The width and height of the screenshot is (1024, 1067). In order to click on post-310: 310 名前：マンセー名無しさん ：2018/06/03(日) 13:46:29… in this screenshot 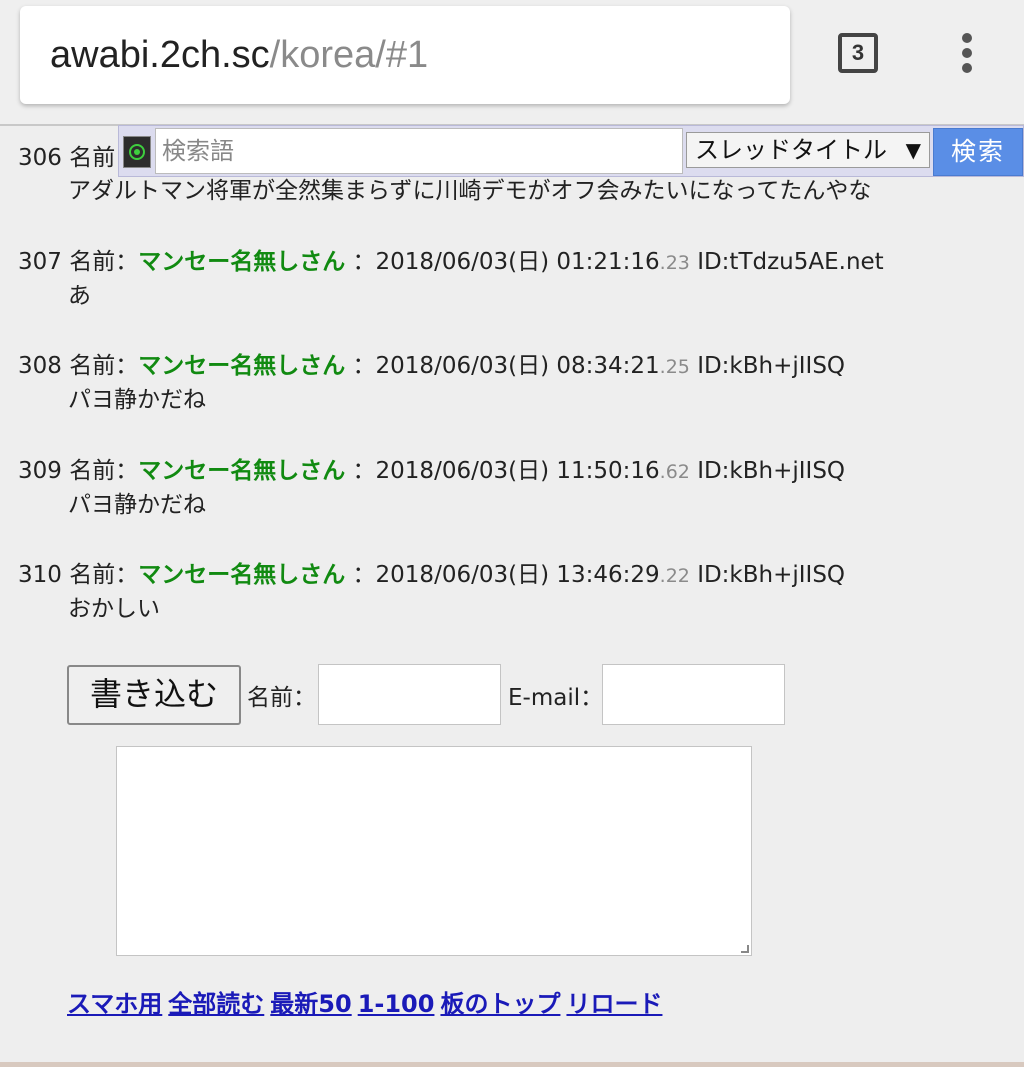, I will do `click(513, 592)`.